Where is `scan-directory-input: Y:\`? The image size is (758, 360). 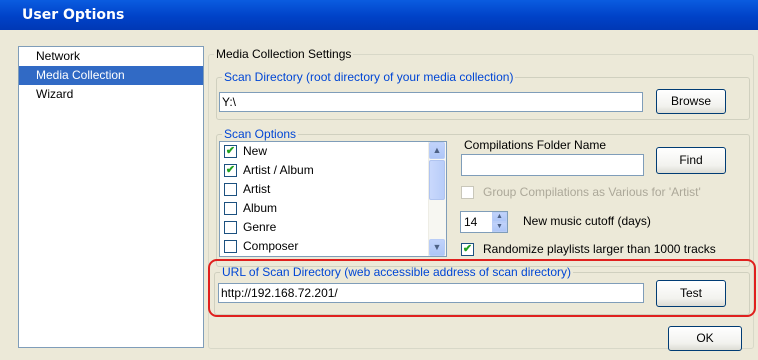 scan-directory-input: Y:\ is located at coordinates (431, 102).